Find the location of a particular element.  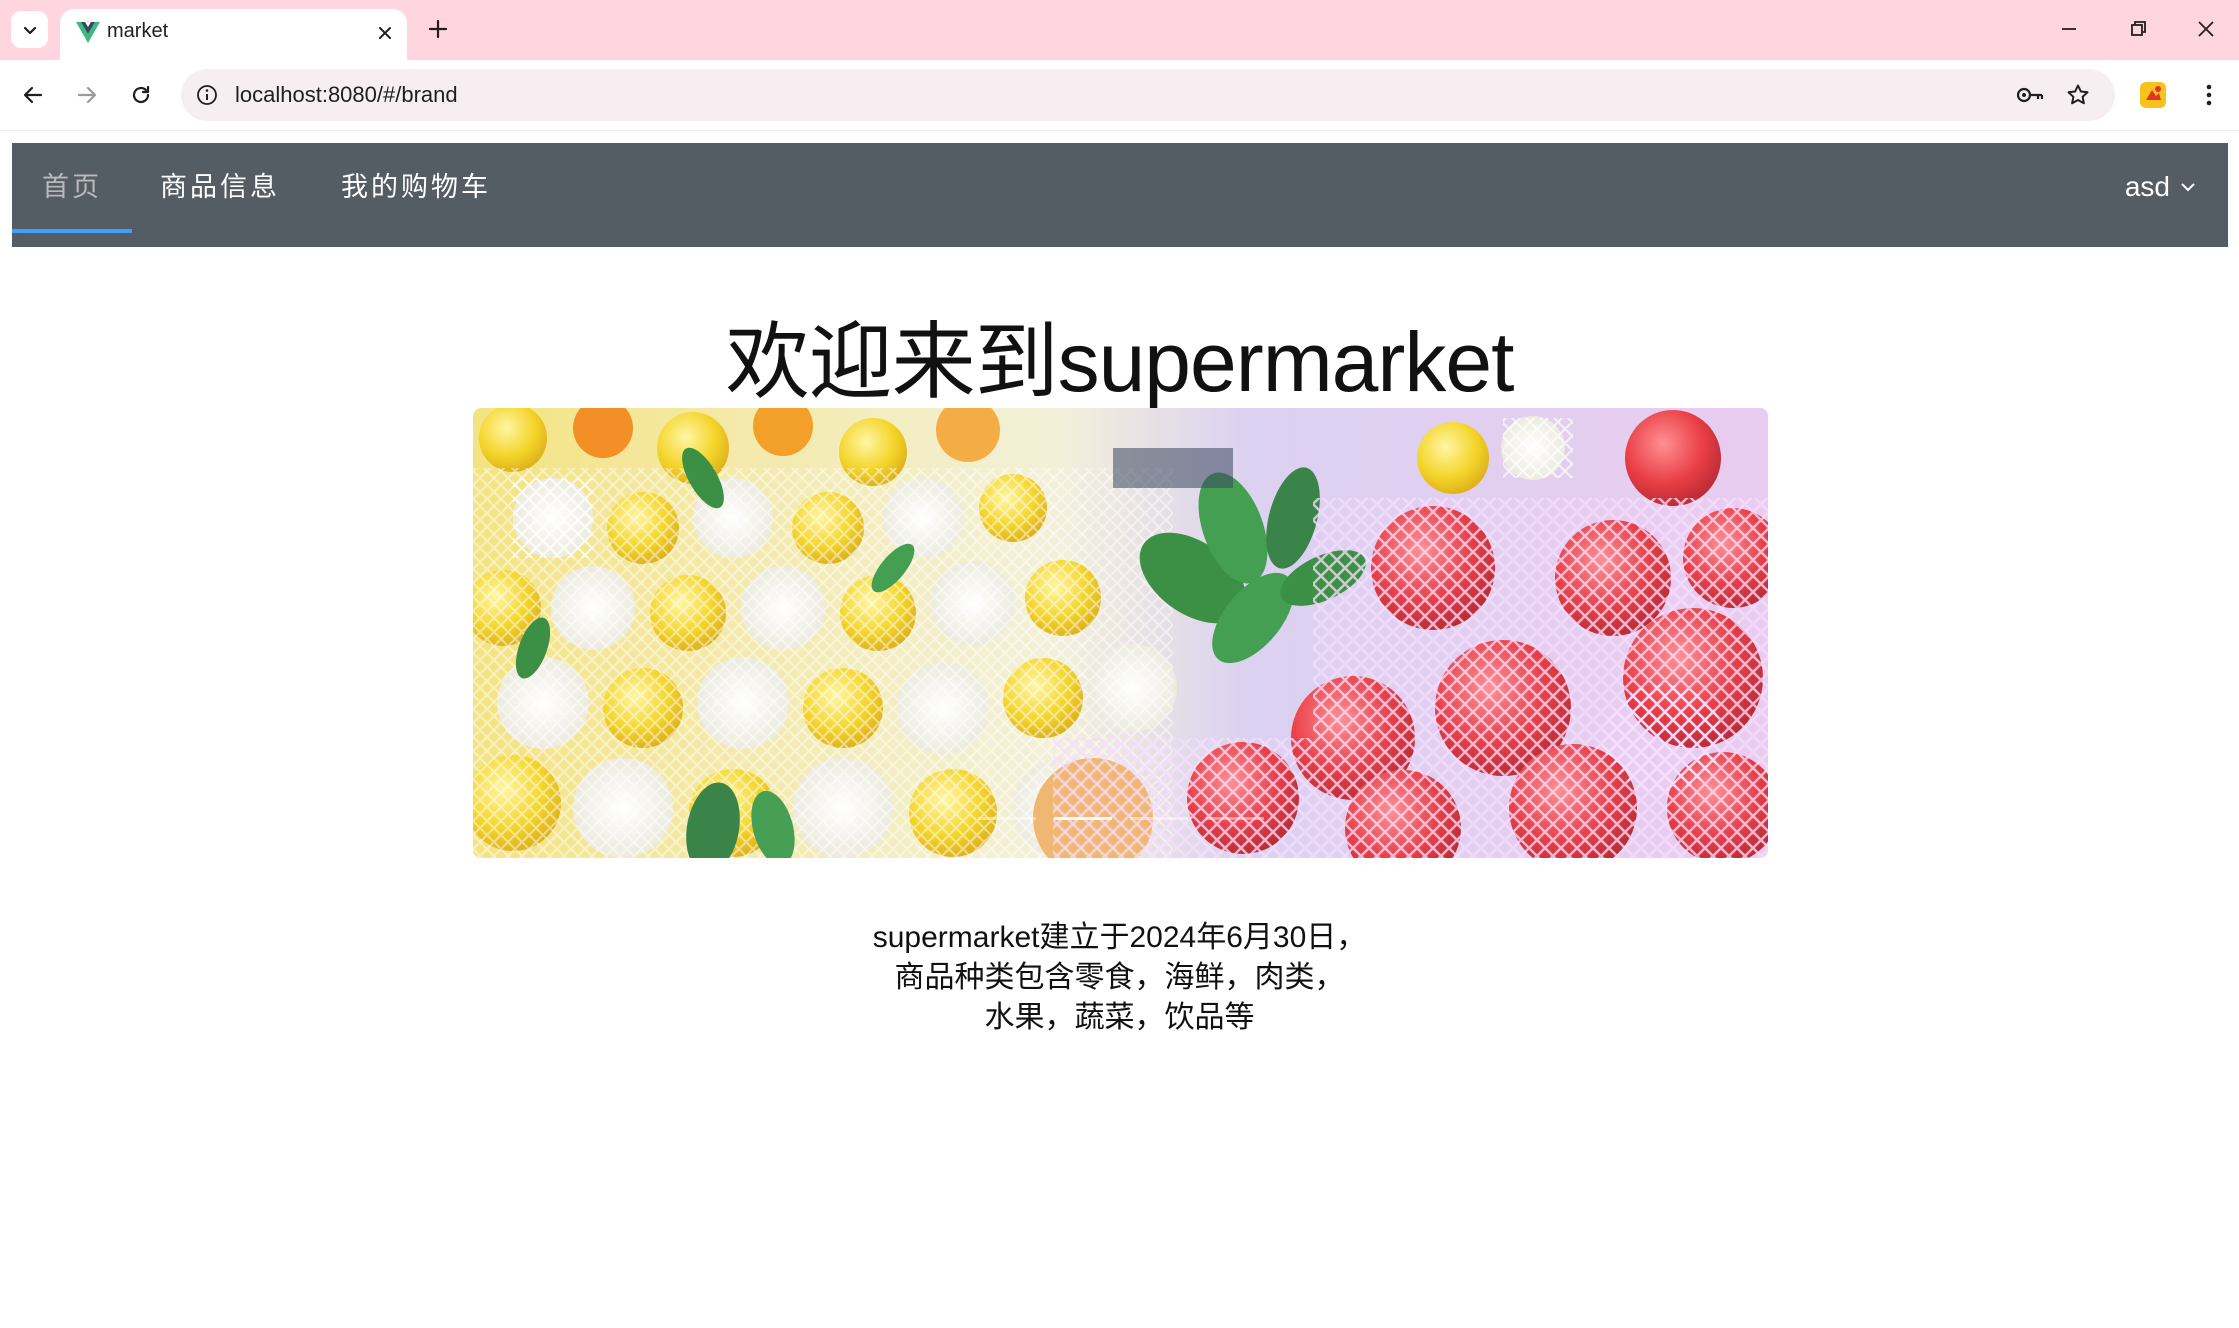

nav-item-cart: 我的购物车 is located at coordinates (416, 195).